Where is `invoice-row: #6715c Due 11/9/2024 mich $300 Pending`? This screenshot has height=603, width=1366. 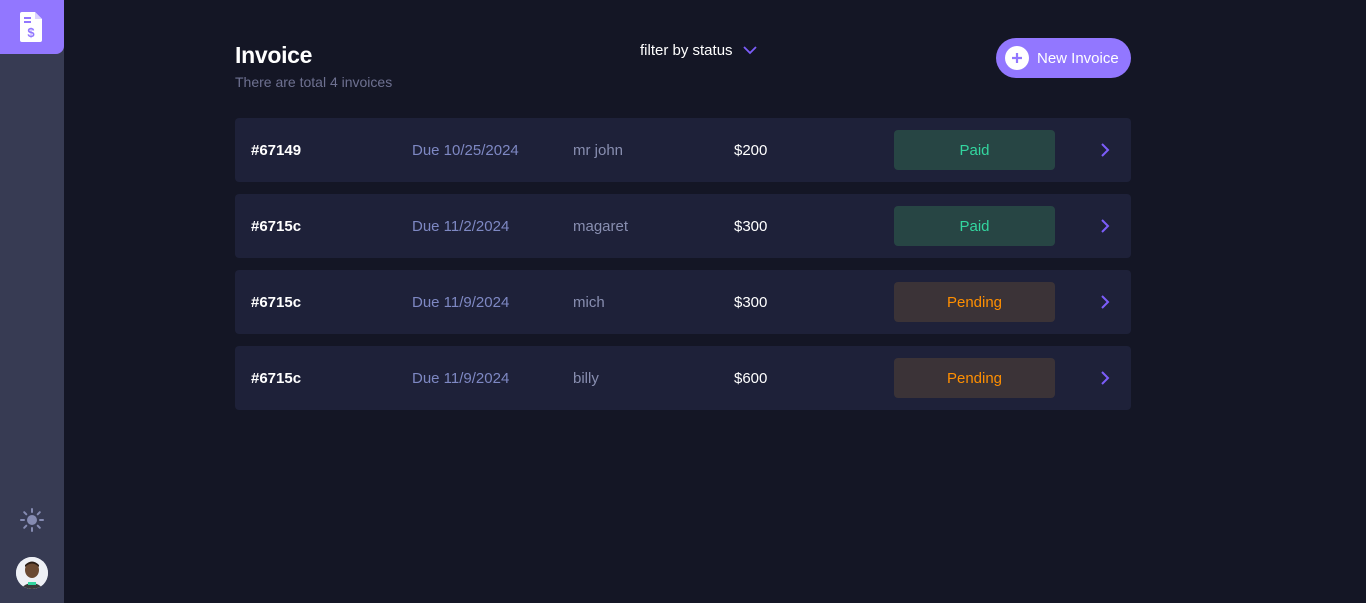
invoice-row: #6715c Due 11/9/2024 mich $300 Pending is located at coordinates (683, 302).